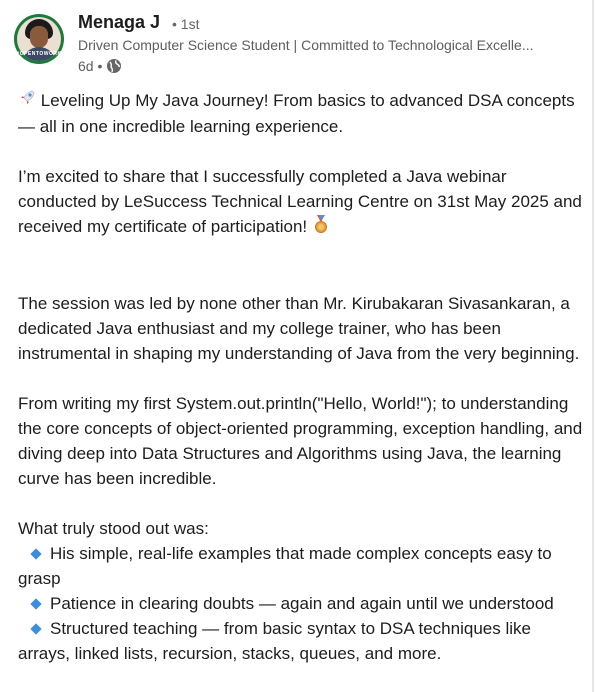 The width and height of the screenshot is (596, 692). I want to click on post-time: 6d •, so click(90, 66).